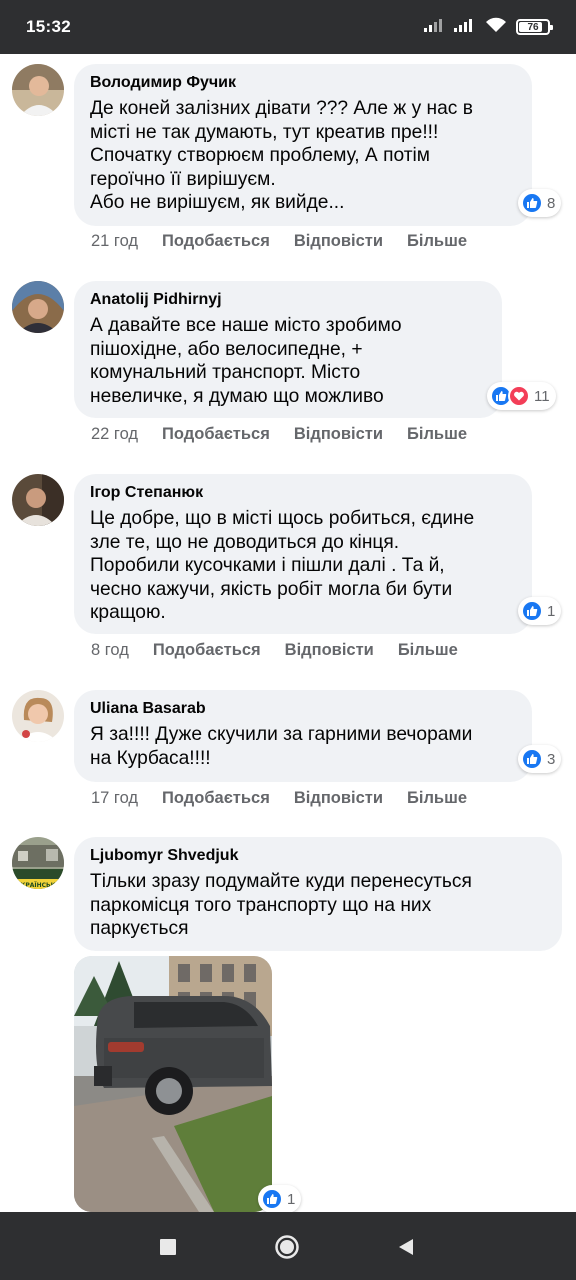 This screenshot has width=576, height=1280. I want to click on heart-icon, so click(519, 396).